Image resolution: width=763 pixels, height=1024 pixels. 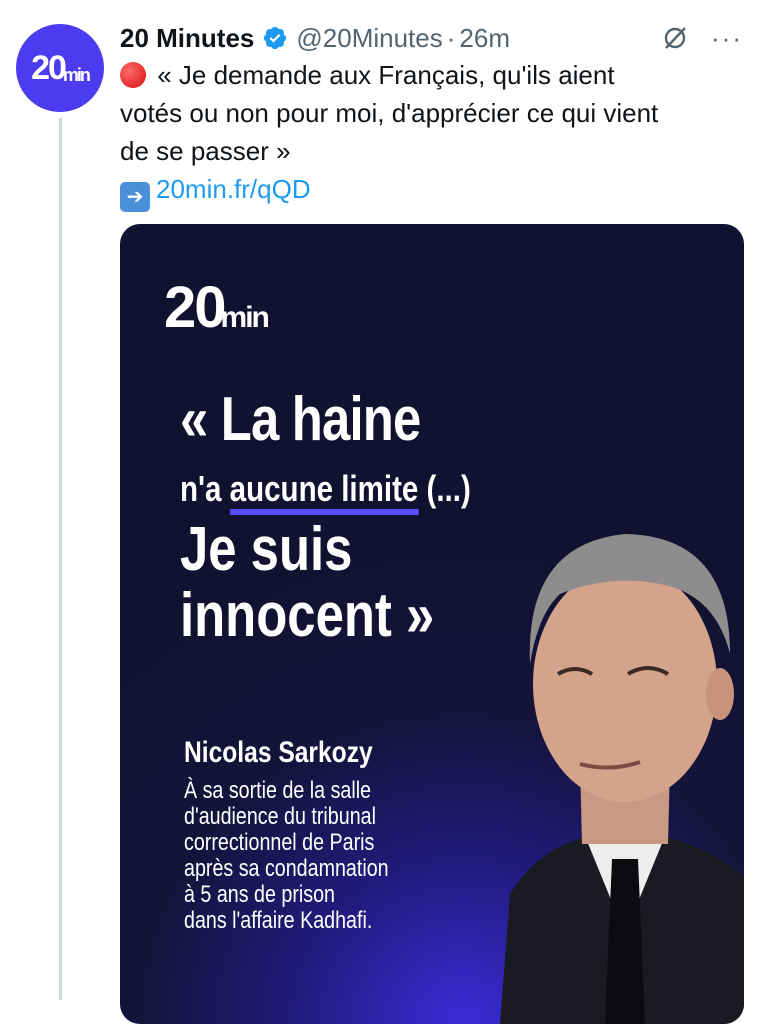 What do you see at coordinates (727, 38) in the screenshot?
I see `more-icon: ···` at bounding box center [727, 38].